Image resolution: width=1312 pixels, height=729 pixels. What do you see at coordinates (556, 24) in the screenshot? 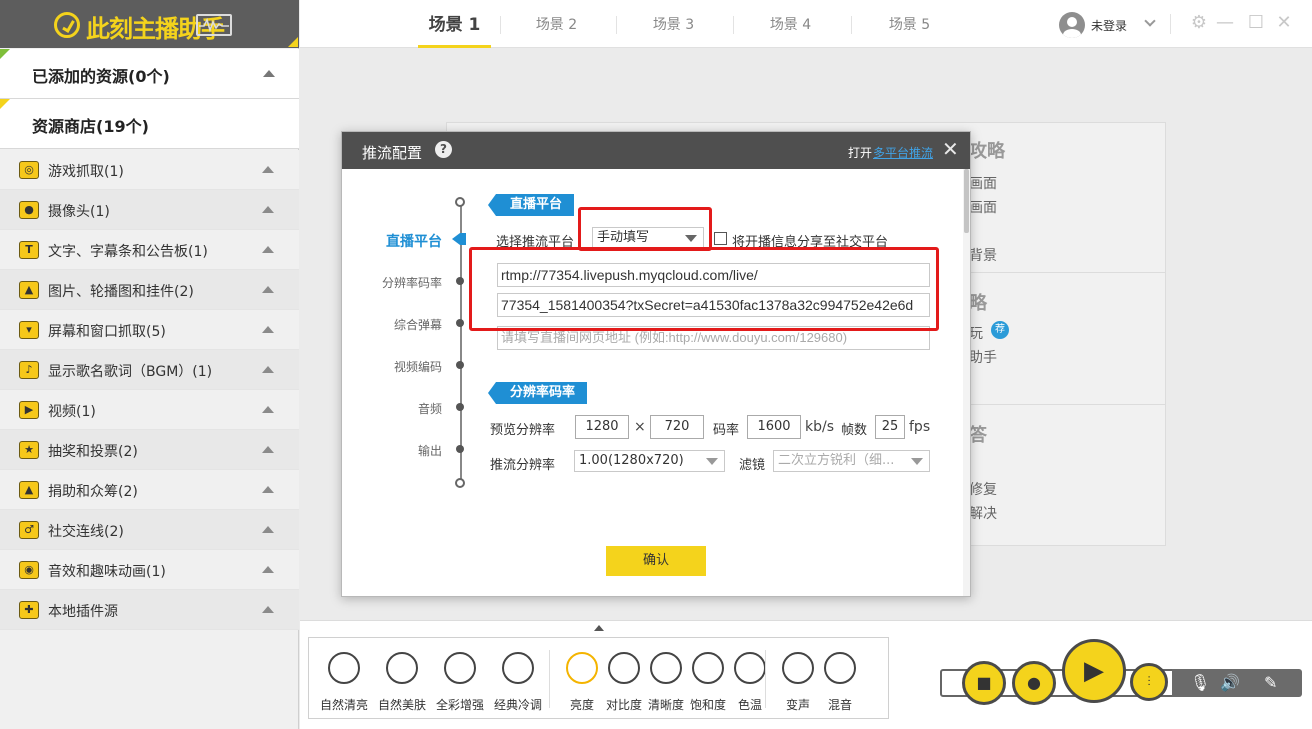
I see `tab-scene-2: 场景 2` at bounding box center [556, 24].